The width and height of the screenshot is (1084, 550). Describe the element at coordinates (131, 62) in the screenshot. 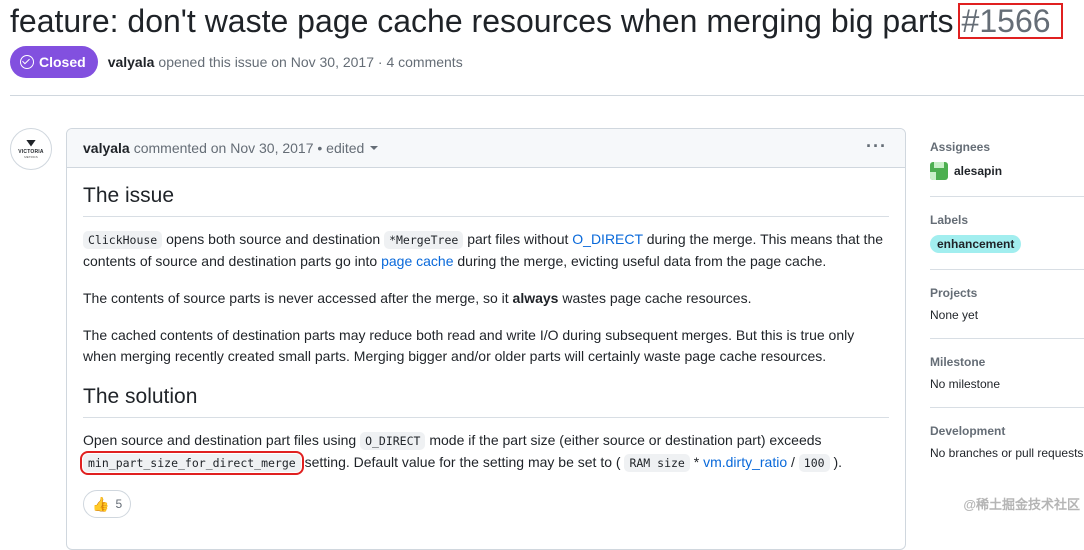

I see `issue-author-link: valyala` at that location.